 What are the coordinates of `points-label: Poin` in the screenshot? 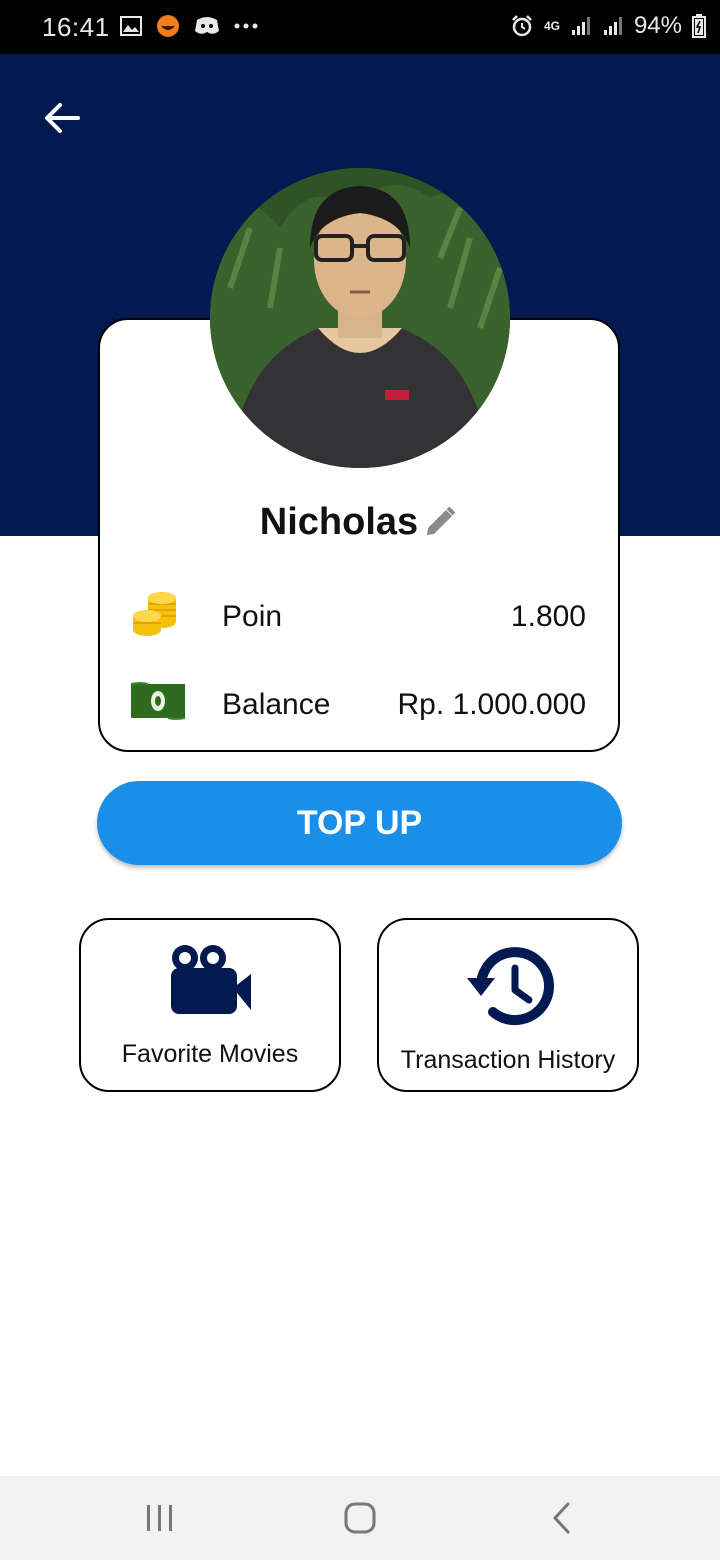 It's located at (252, 616).